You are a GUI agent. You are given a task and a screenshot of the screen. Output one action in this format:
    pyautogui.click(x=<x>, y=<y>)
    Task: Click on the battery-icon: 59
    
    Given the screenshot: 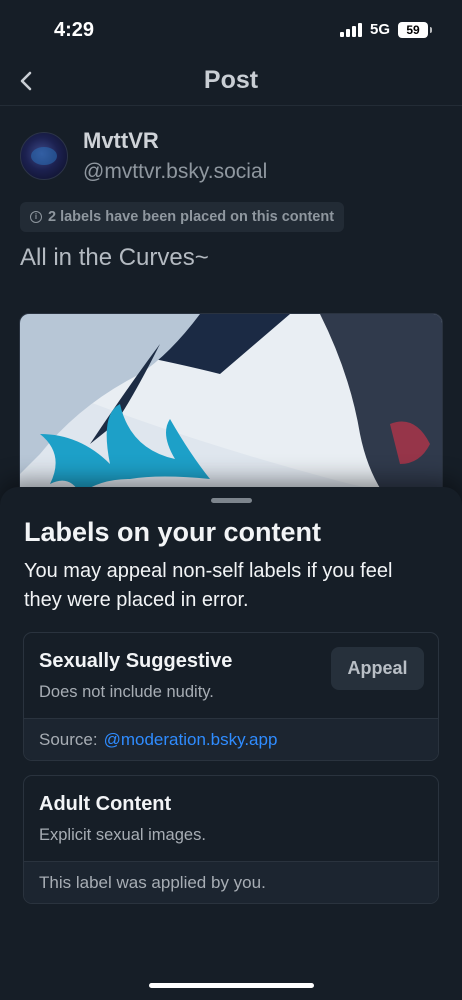 What is the action you would take?
    pyautogui.click(x=415, y=29)
    